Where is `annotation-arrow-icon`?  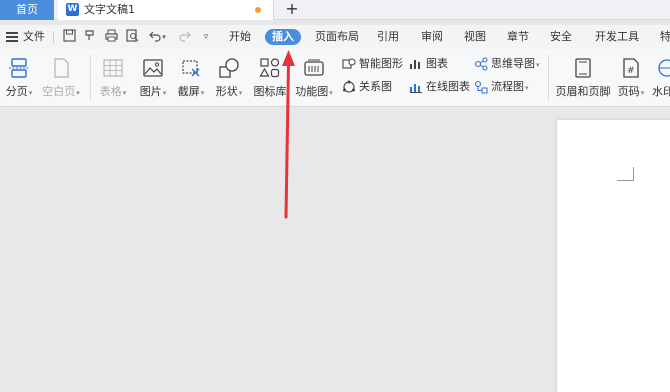
annotation-arrow-icon is located at coordinates (288, 134).